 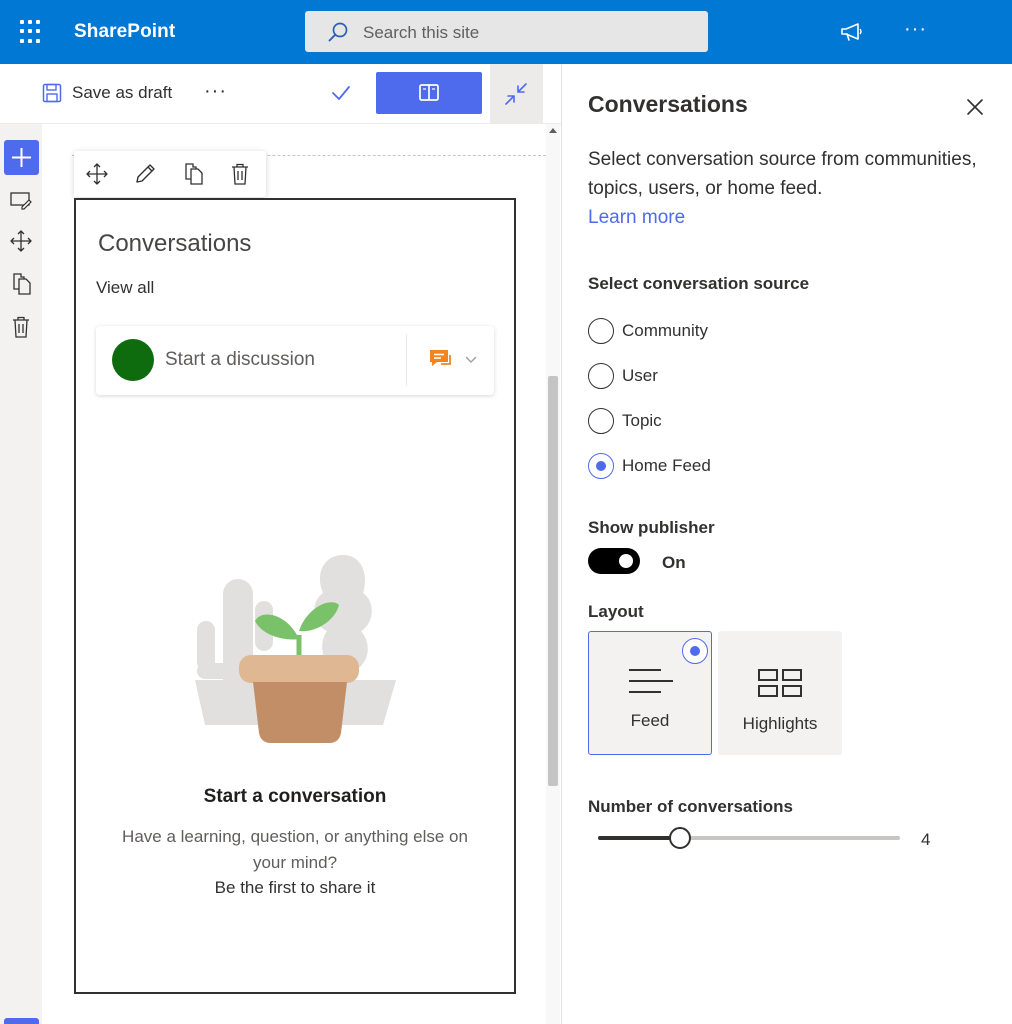 I want to click on radio-home-feed: Home Feed, so click(x=649, y=466).